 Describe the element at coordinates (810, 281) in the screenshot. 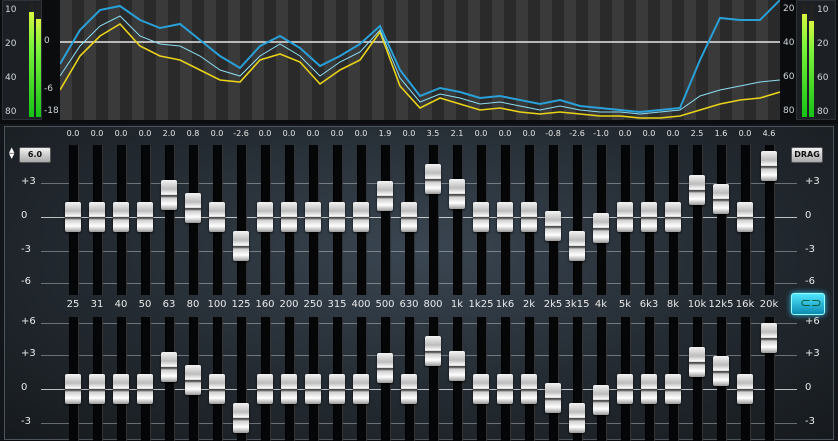

I see `db-label-right: -6` at that location.